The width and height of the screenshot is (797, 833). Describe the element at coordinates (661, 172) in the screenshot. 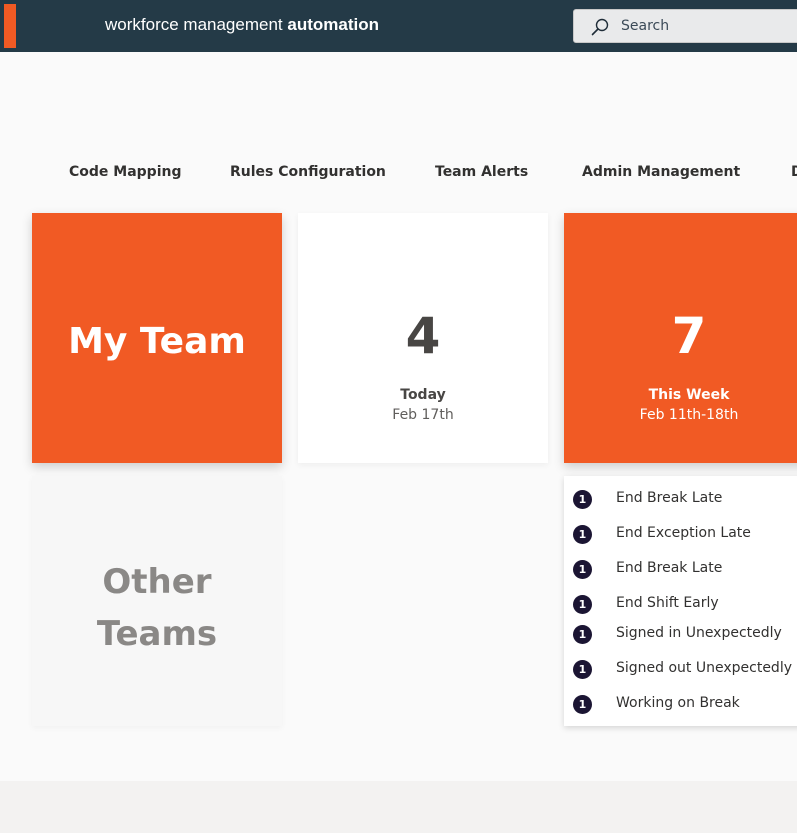

I see `nav-admin-management: Admin Management` at that location.